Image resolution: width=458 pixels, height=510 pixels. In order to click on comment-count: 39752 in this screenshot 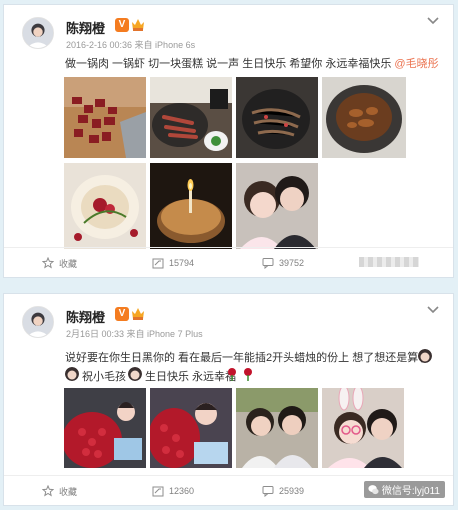, I will do `click(292, 263)`.